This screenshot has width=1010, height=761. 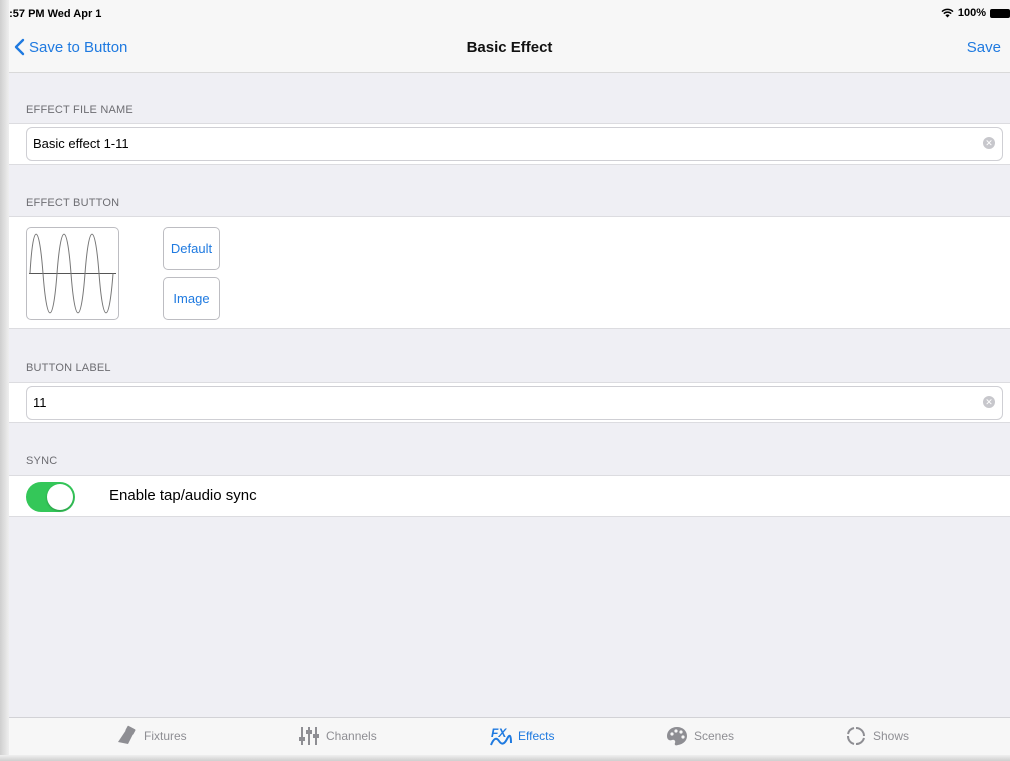 What do you see at coordinates (714, 736) in the screenshot?
I see `tab-scenes-label: Scenes` at bounding box center [714, 736].